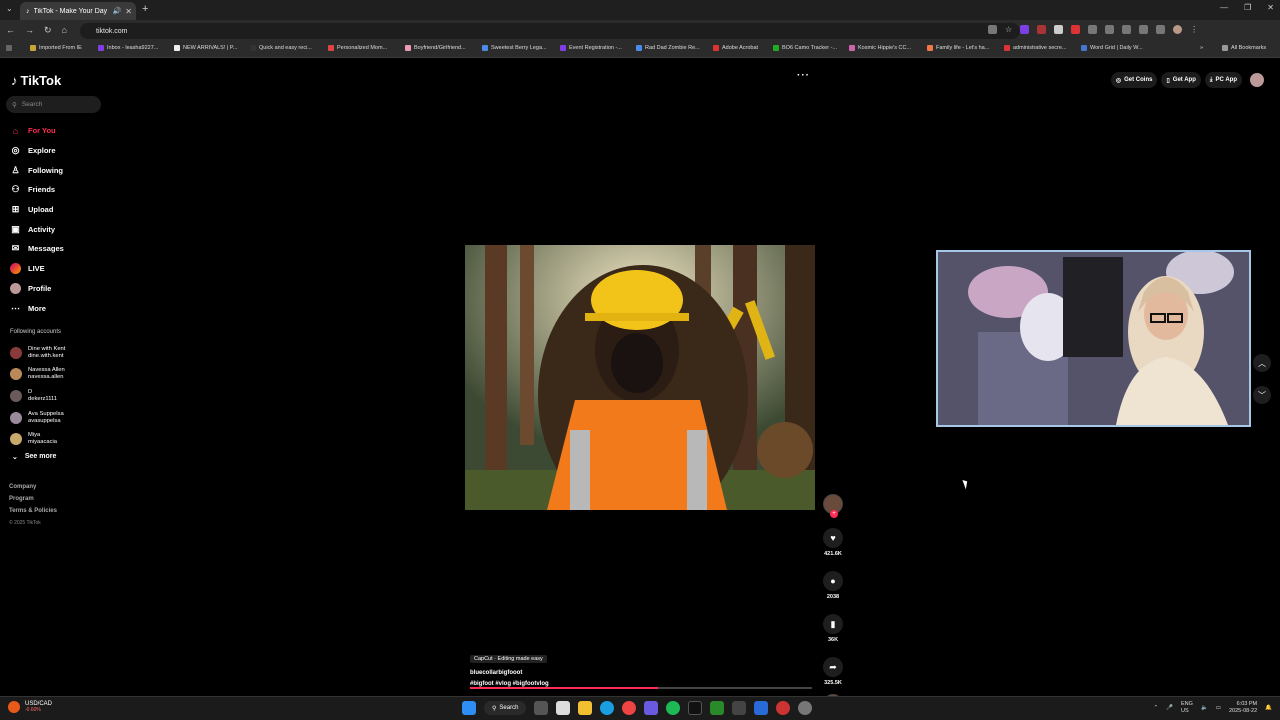 The image size is (1280, 720). Describe the element at coordinates (37, 229) in the screenshot. I see `nav-item-activity: ▣ Activity` at that location.